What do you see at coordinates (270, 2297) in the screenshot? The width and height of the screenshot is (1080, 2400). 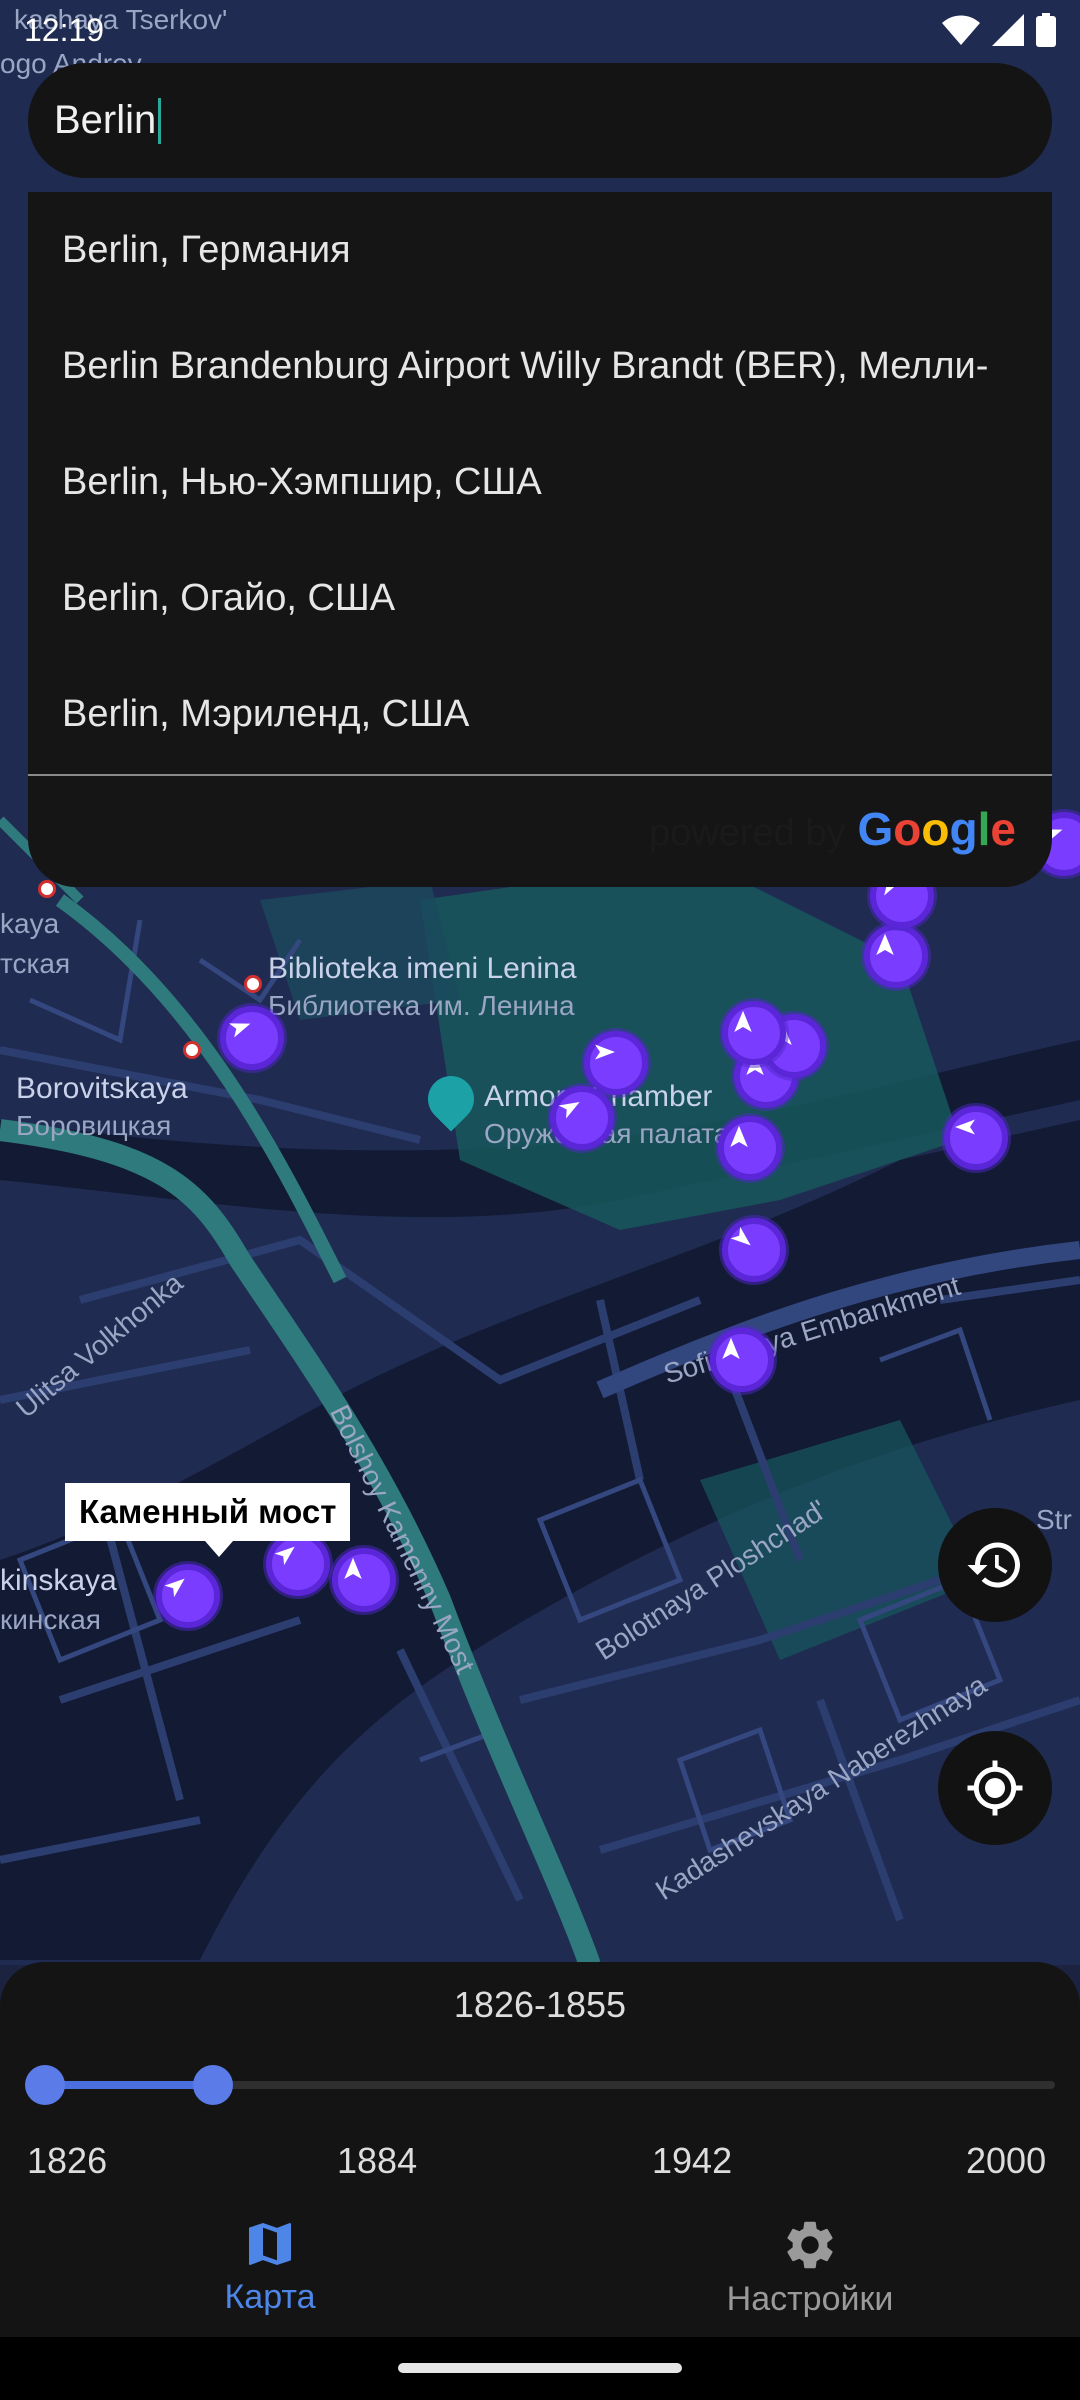 I see `nav-label-map: Карта` at bounding box center [270, 2297].